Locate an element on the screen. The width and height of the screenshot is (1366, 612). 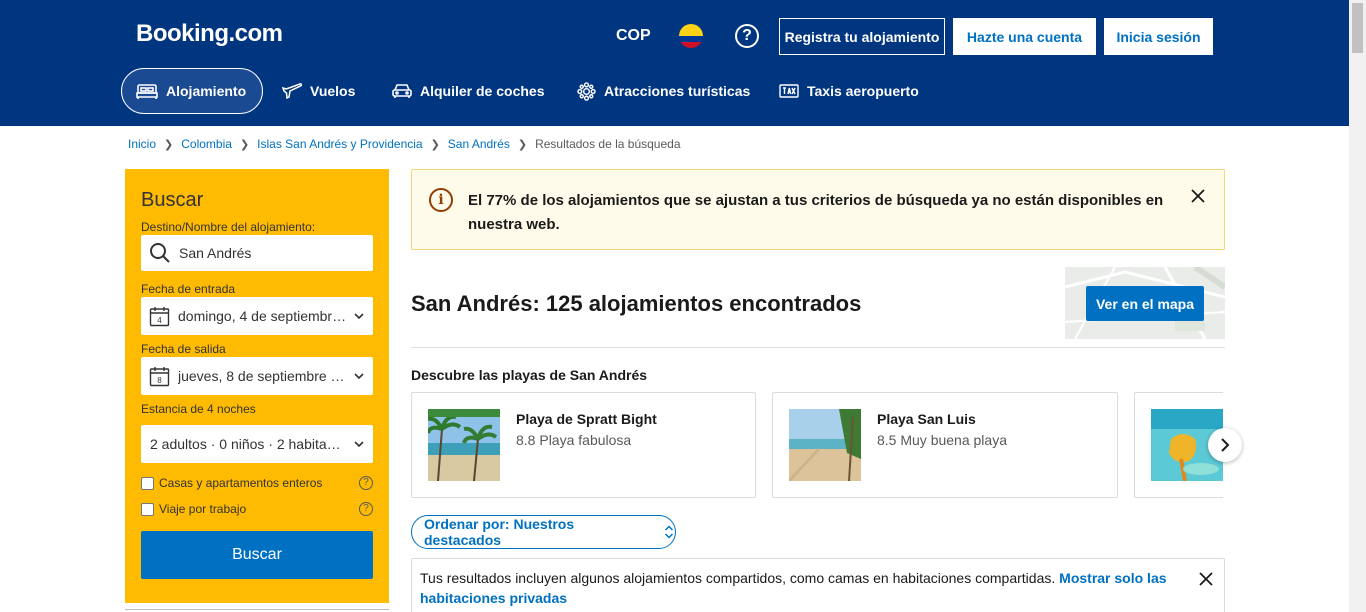
login-button: Inicia sesión is located at coordinates (1158, 36).